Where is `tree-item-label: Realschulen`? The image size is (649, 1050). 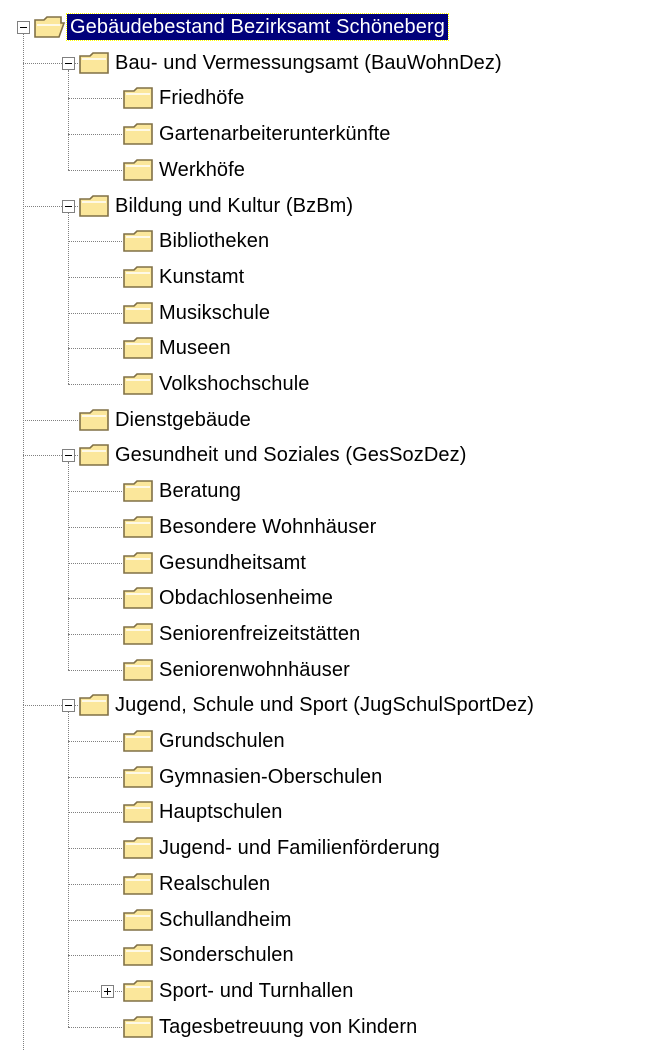 tree-item-label: Realschulen is located at coordinates (215, 883).